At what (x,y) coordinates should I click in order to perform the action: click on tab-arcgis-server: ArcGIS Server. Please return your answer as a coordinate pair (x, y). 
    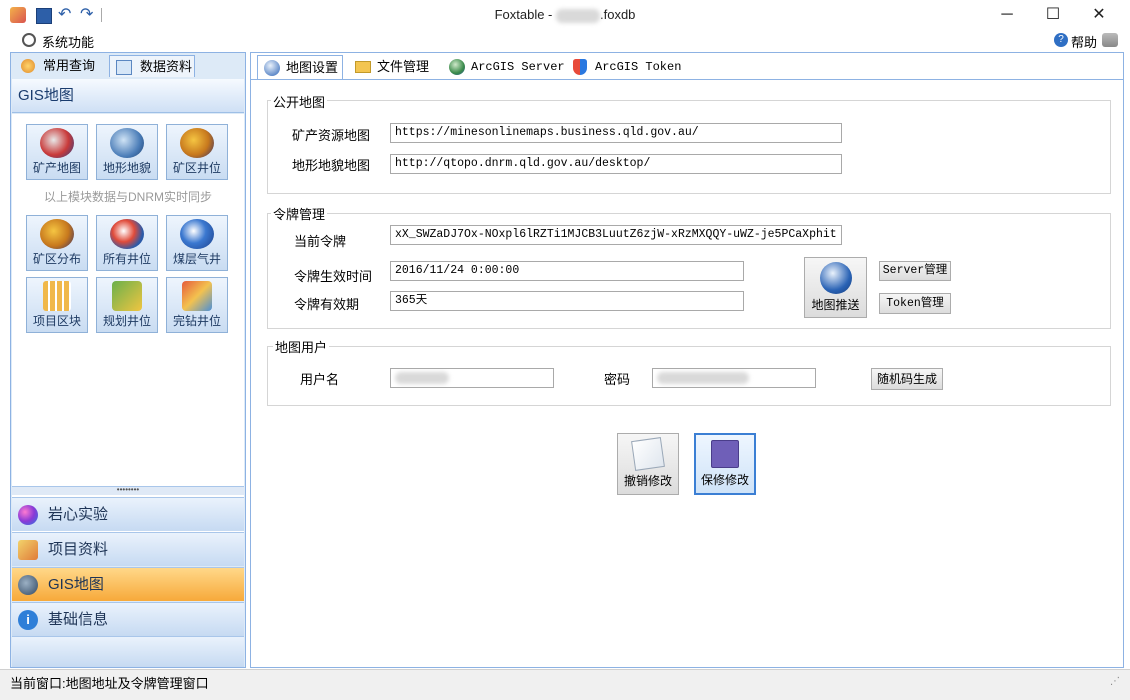
    Looking at the image, I should click on (505, 67).